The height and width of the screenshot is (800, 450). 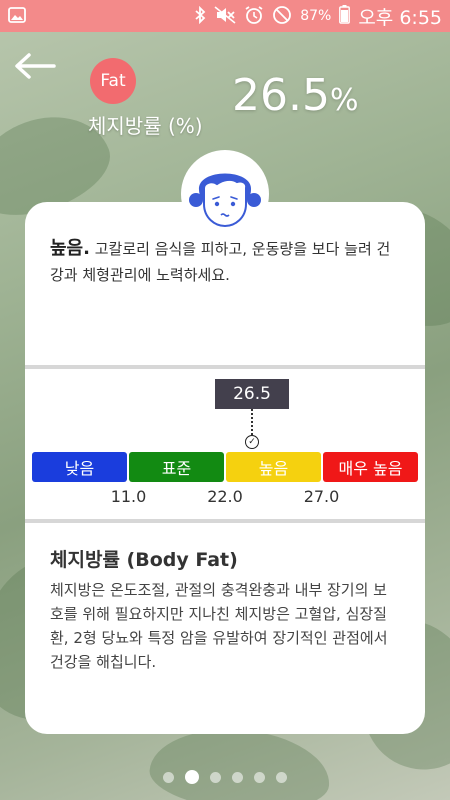 What do you see at coordinates (252, 394) in the screenshot?
I see `current-value-marker: 26.5` at bounding box center [252, 394].